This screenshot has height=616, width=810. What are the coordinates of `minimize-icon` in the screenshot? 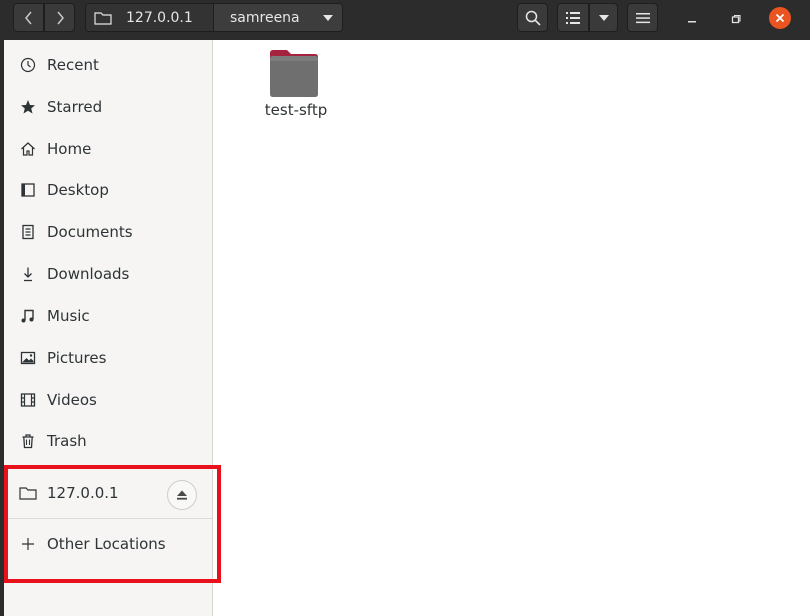 It's located at (692, 22).